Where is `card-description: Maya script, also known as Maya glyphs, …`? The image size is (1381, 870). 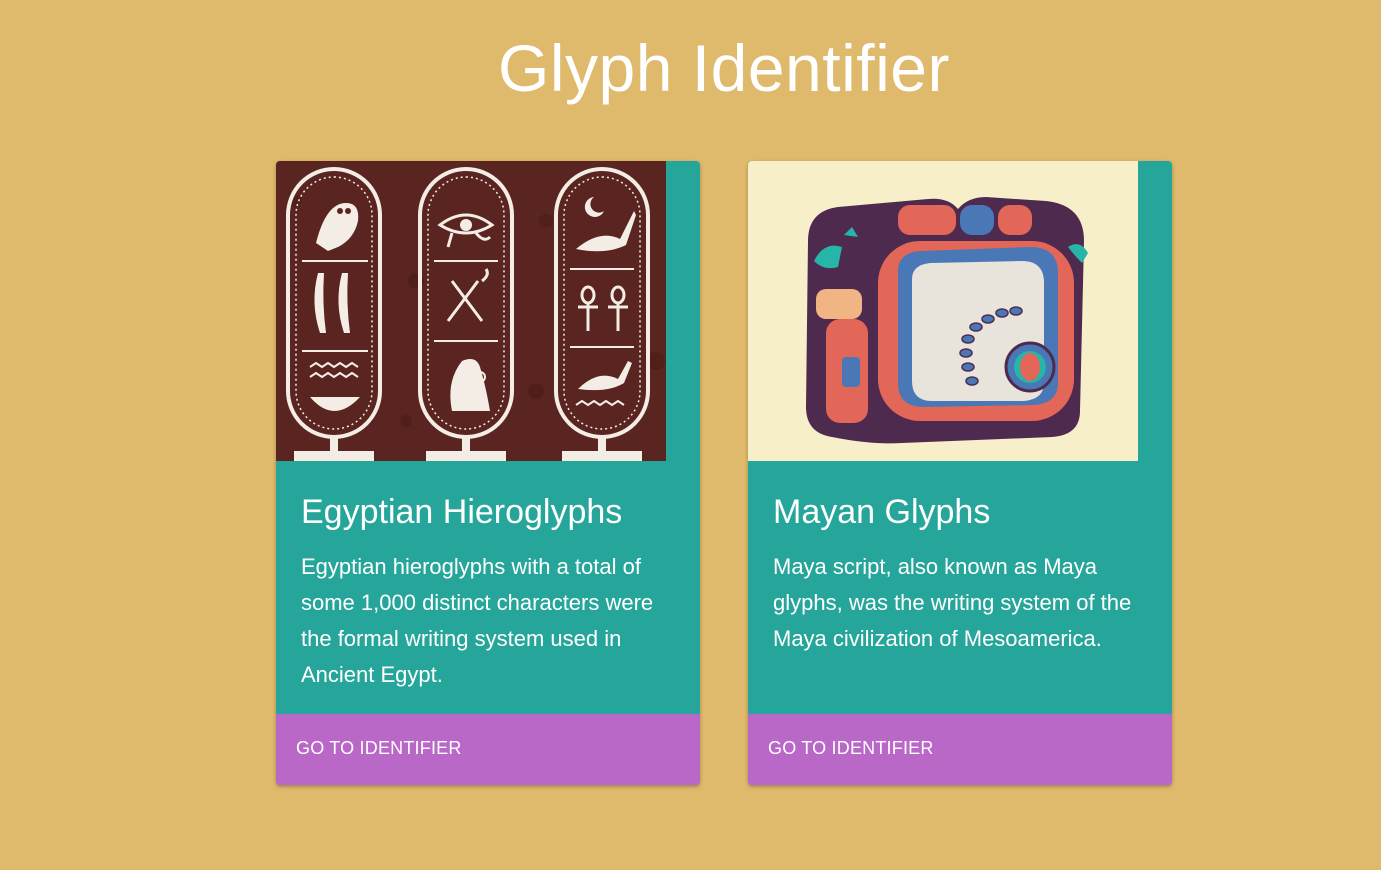 card-description: Maya script, also known as Maya glyphs, … is located at coordinates (952, 602).